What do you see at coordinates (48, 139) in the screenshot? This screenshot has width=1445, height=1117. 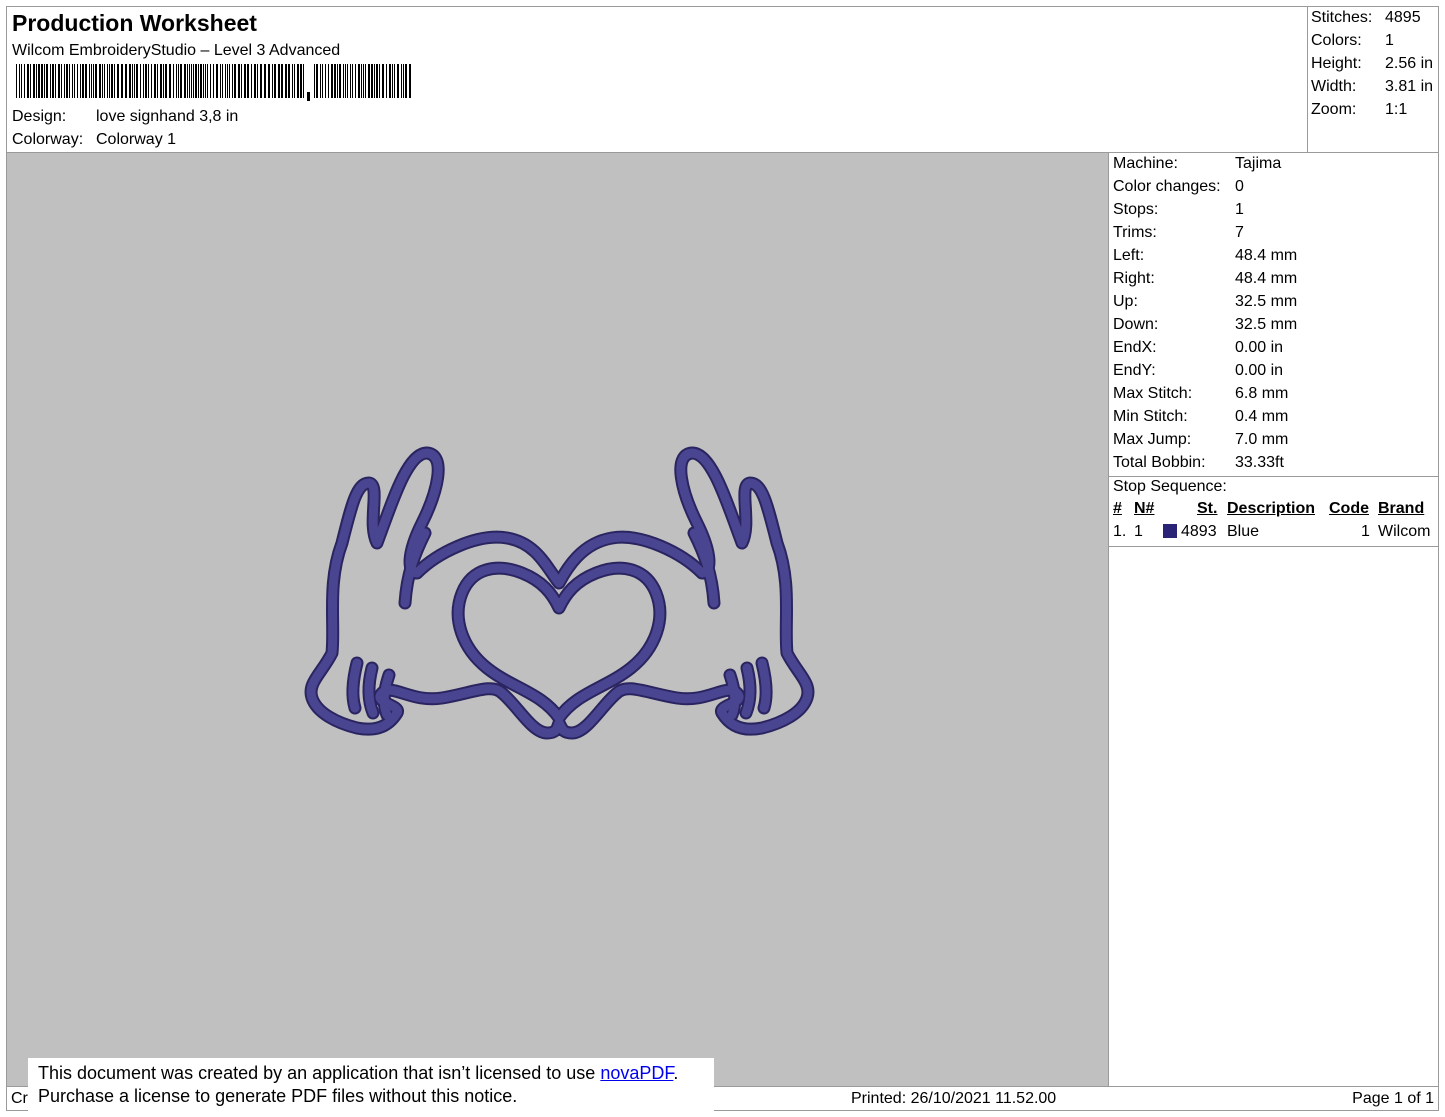 I see `colorway-label: Colorway:` at bounding box center [48, 139].